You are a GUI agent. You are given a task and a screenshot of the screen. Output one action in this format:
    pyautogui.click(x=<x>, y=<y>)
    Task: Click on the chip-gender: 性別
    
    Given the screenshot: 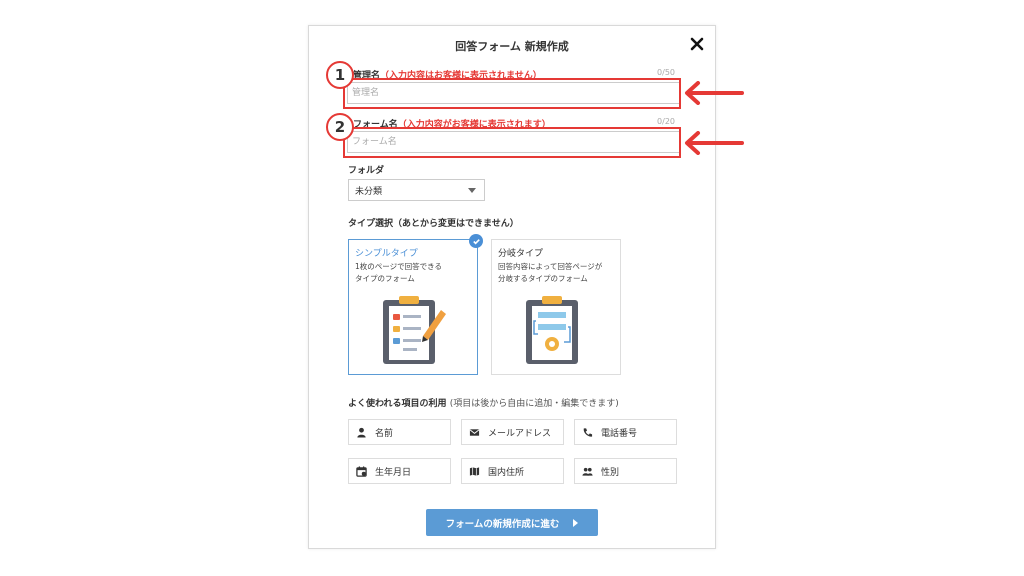 What is the action you would take?
    pyautogui.click(x=625, y=471)
    